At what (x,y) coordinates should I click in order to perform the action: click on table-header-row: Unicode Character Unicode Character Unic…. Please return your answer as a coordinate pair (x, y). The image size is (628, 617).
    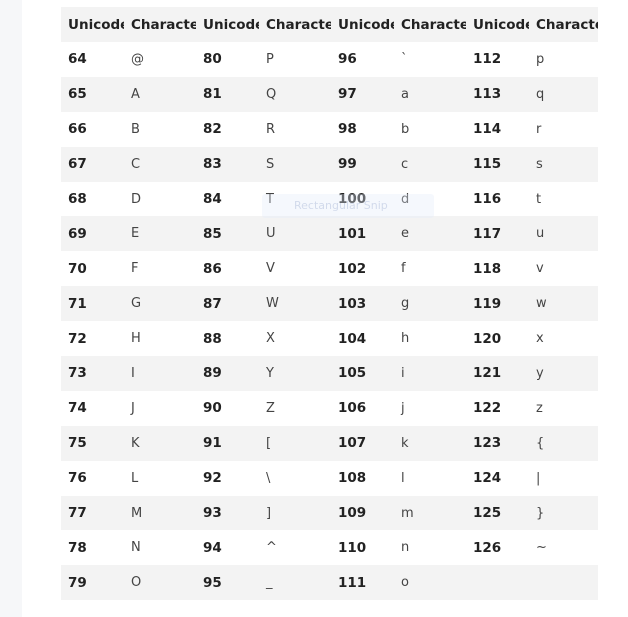
    Looking at the image, I should click on (329, 24).